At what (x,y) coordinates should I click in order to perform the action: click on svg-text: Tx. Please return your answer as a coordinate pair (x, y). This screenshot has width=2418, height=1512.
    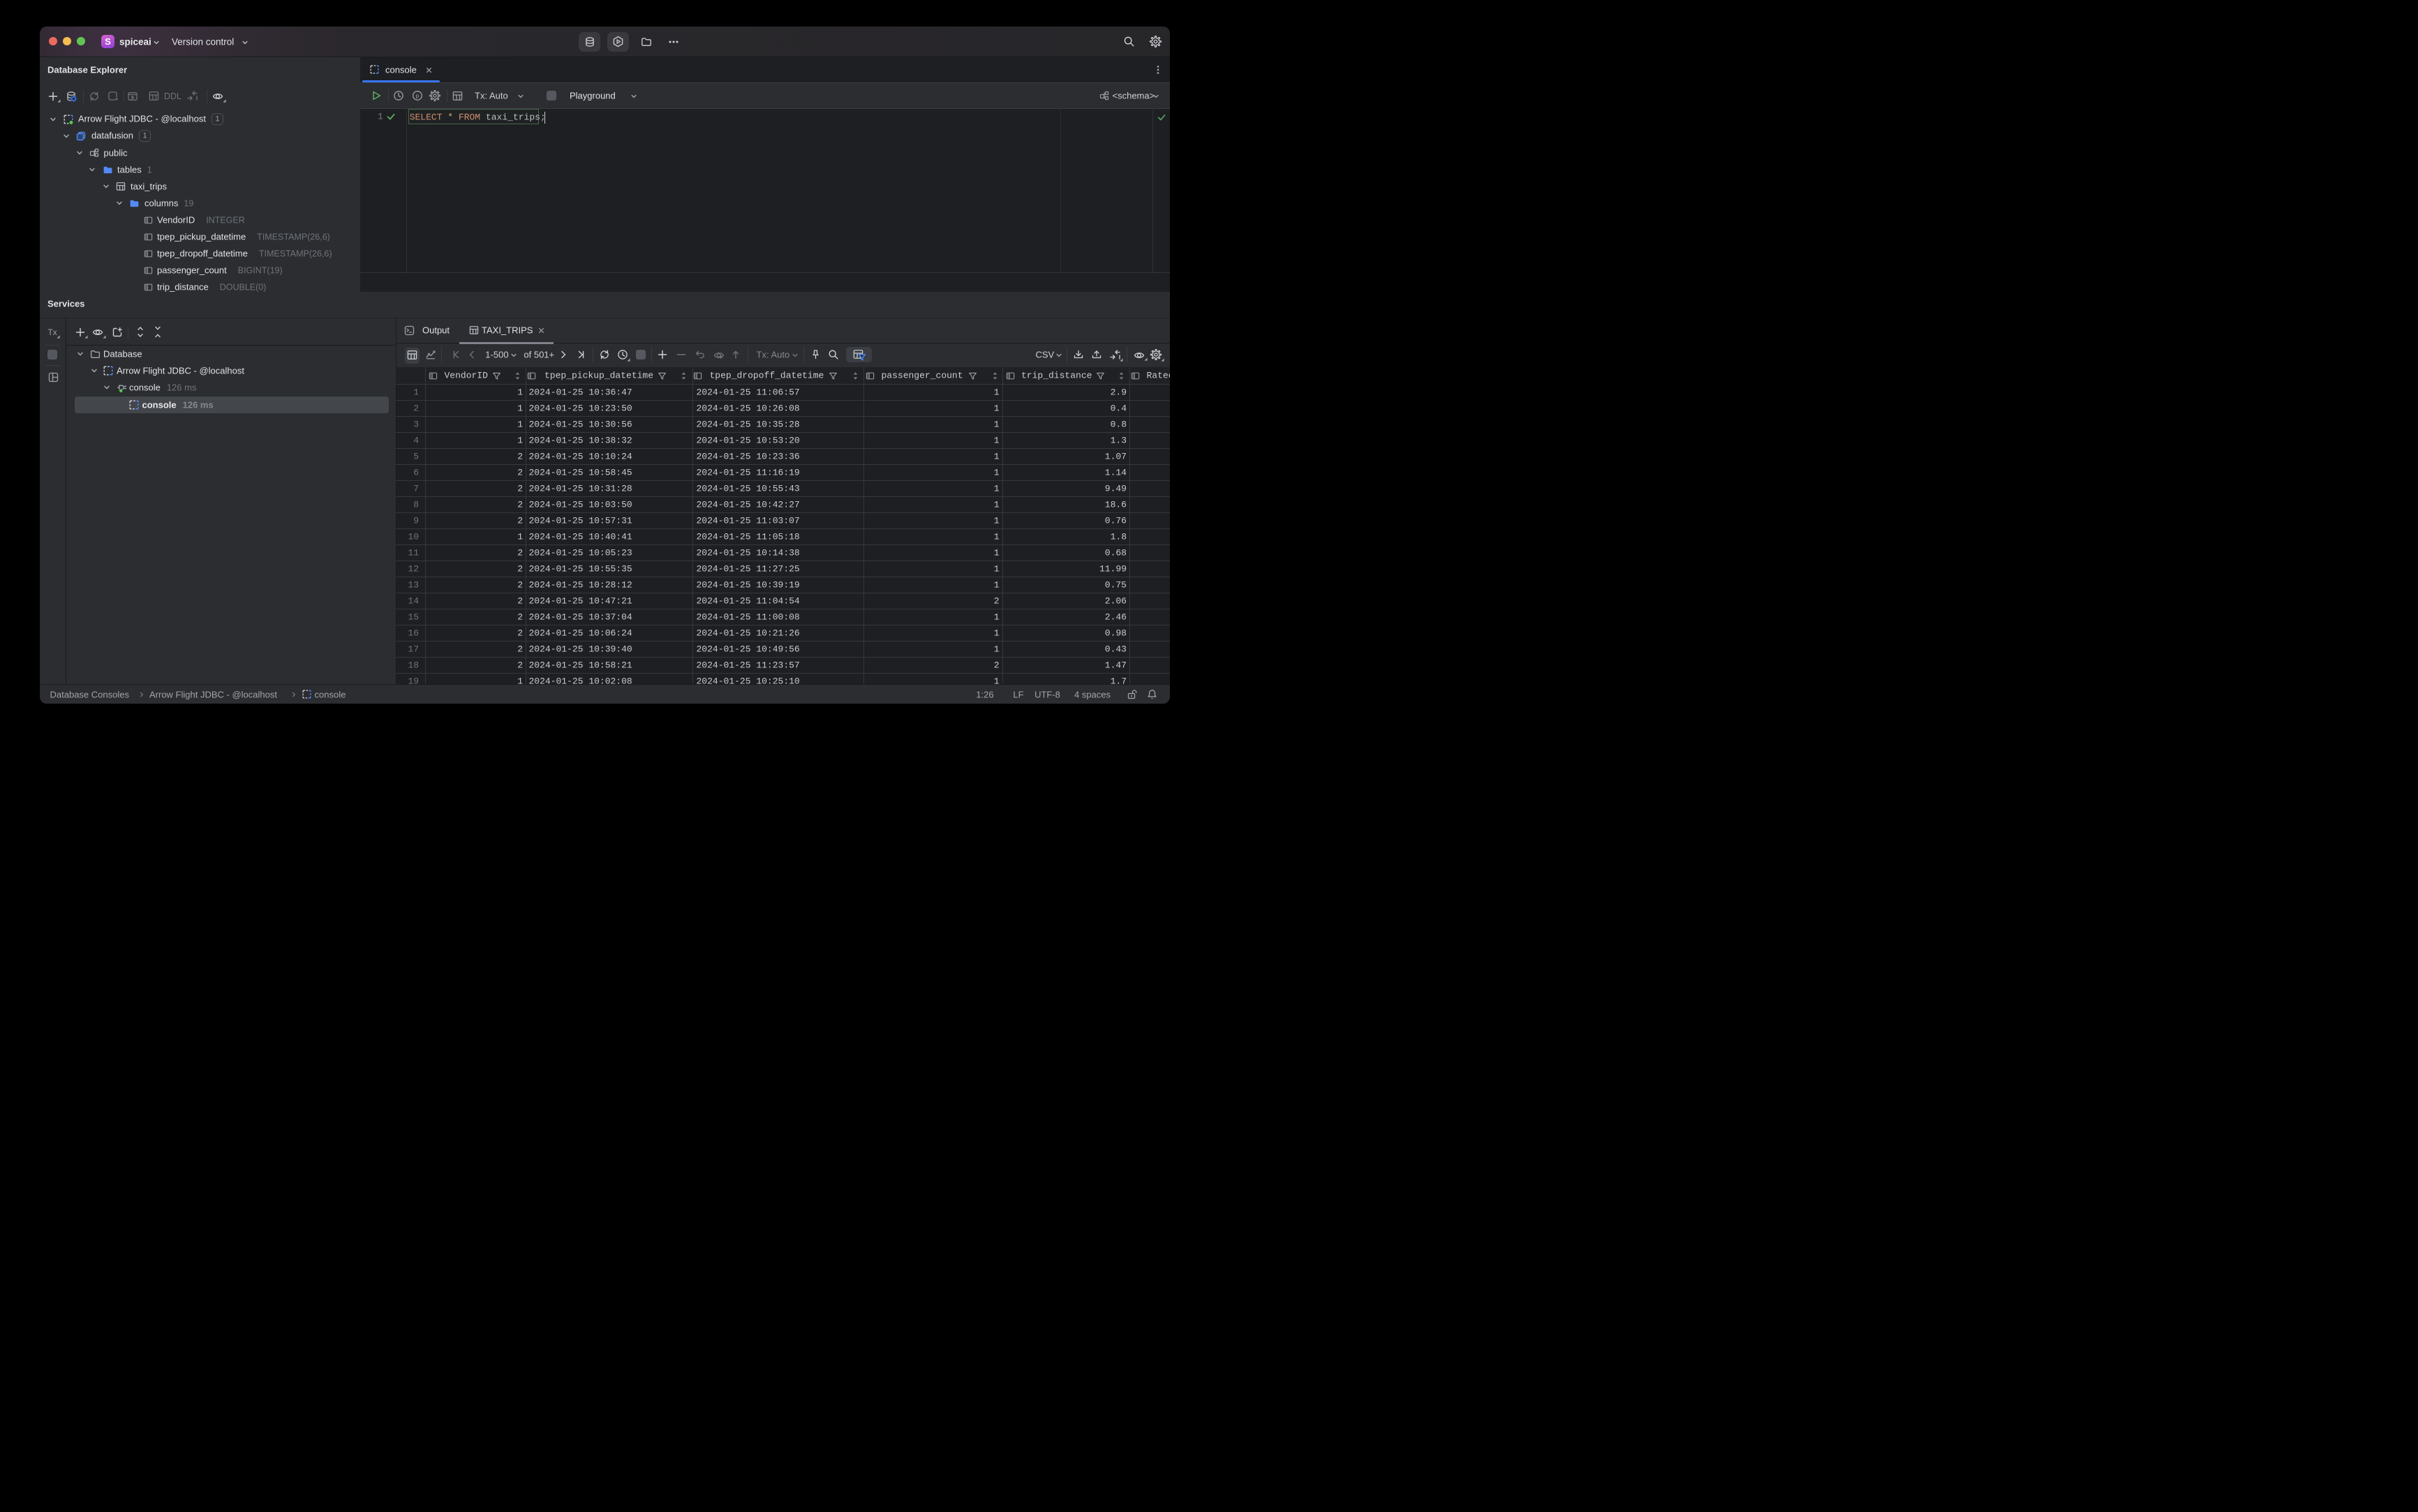
    Looking at the image, I should click on (52, 332).